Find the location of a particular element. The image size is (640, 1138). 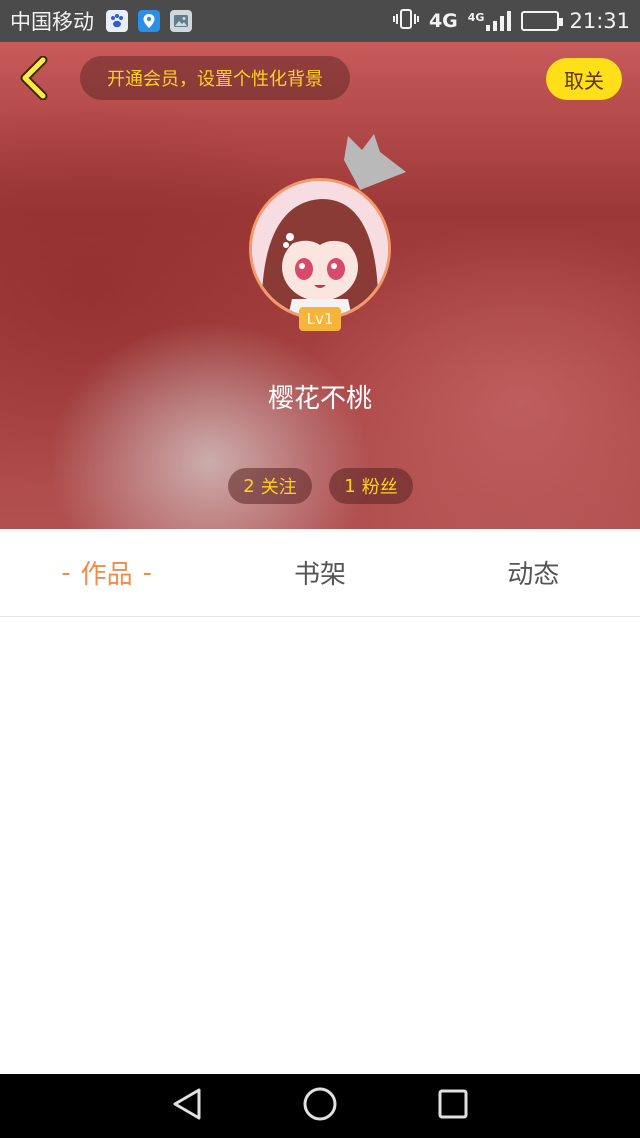

vip-background-banner: 开通会员，设置个性化背景 is located at coordinates (215, 78).